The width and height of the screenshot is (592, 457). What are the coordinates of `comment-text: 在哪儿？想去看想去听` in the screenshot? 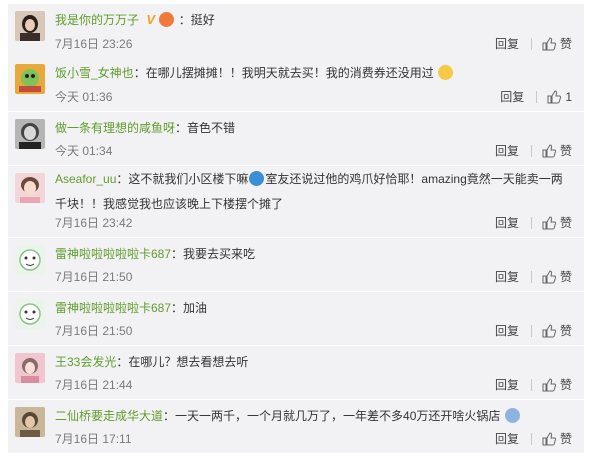 It's located at (188, 362).